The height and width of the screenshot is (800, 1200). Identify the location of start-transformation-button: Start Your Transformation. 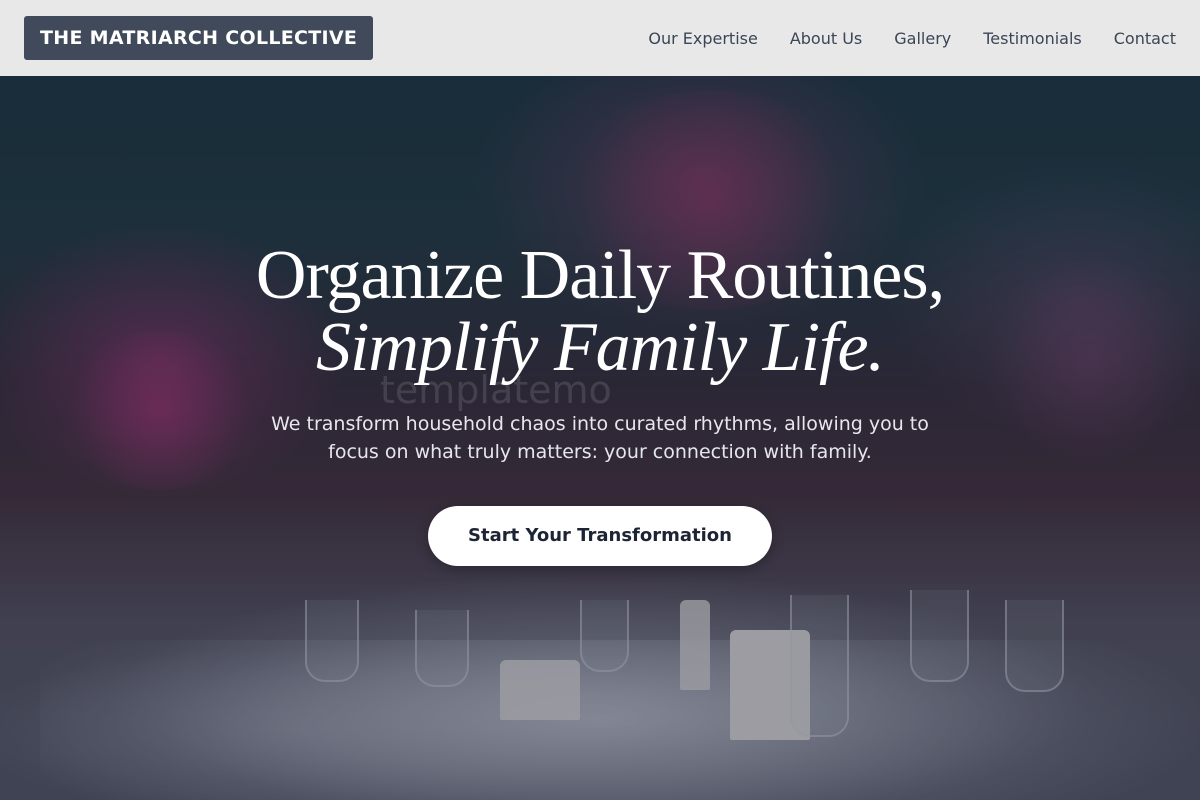
(600, 536).